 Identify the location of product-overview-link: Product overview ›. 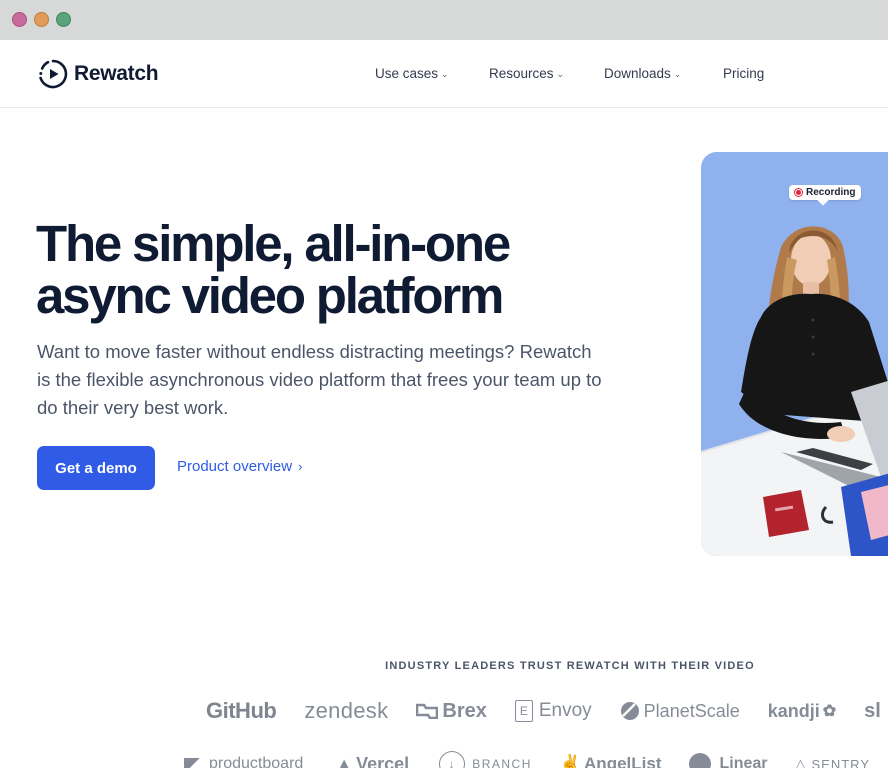
(239, 466).